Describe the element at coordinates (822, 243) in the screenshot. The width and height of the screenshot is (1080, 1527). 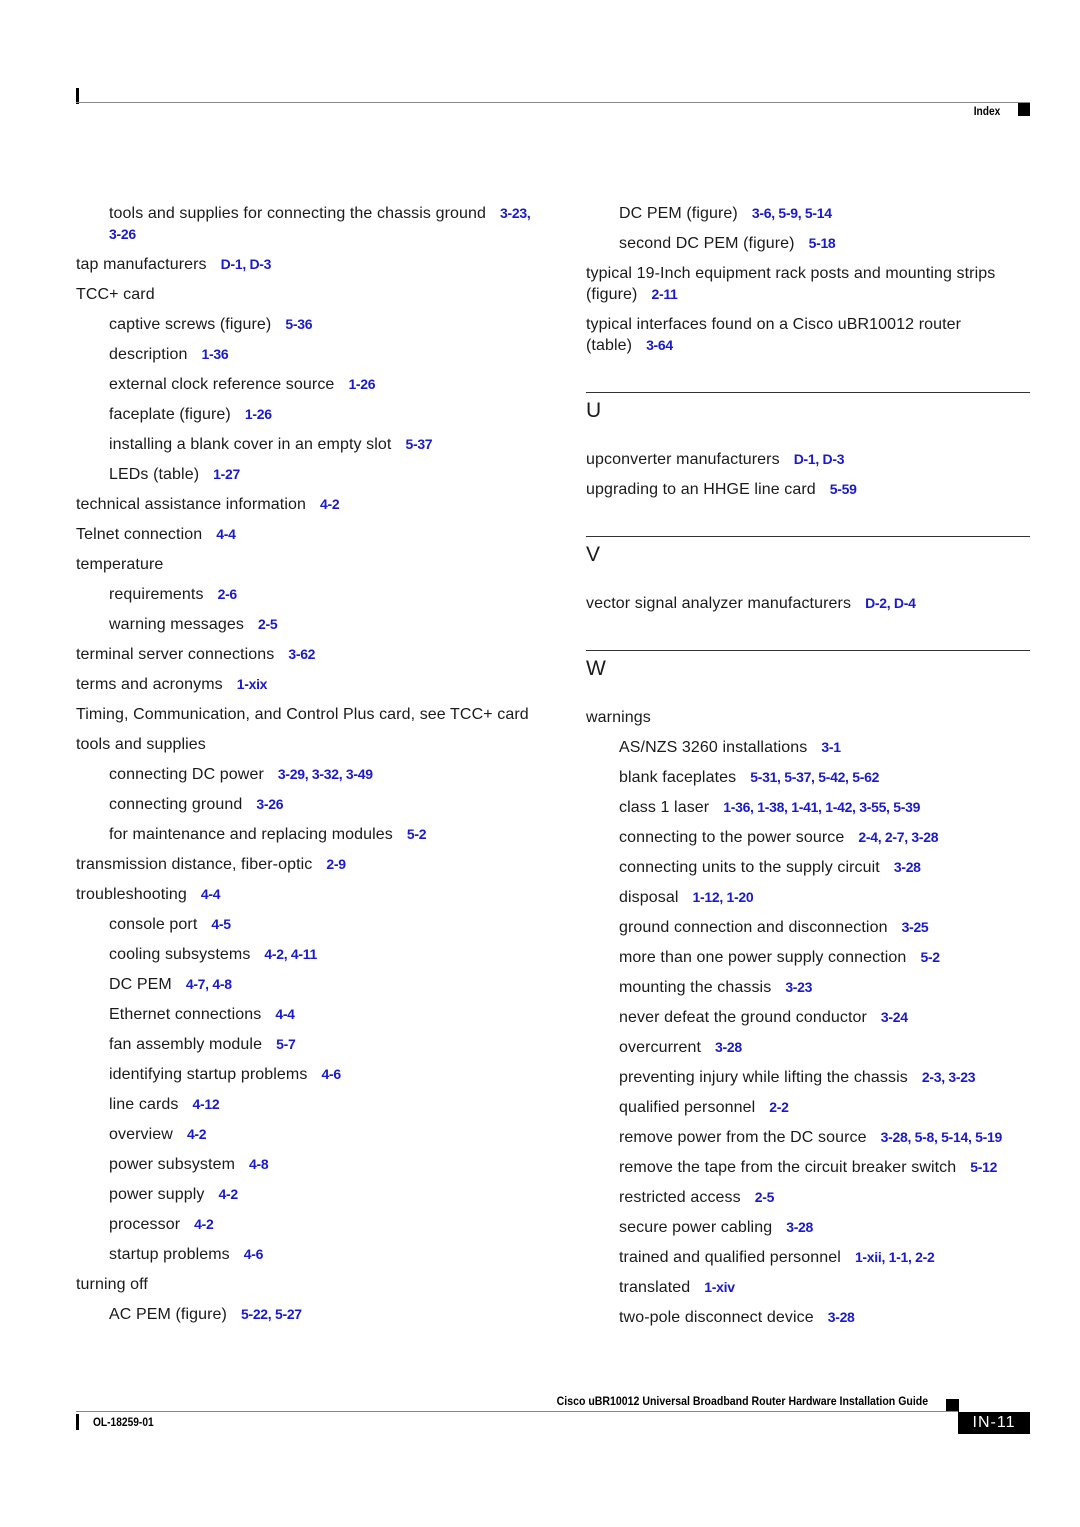
I see `page-reference-link: 5-18` at that location.